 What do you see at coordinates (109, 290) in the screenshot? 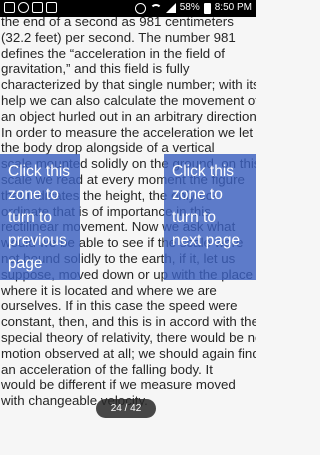
I see `text-line: where it is located and where we are` at bounding box center [109, 290].